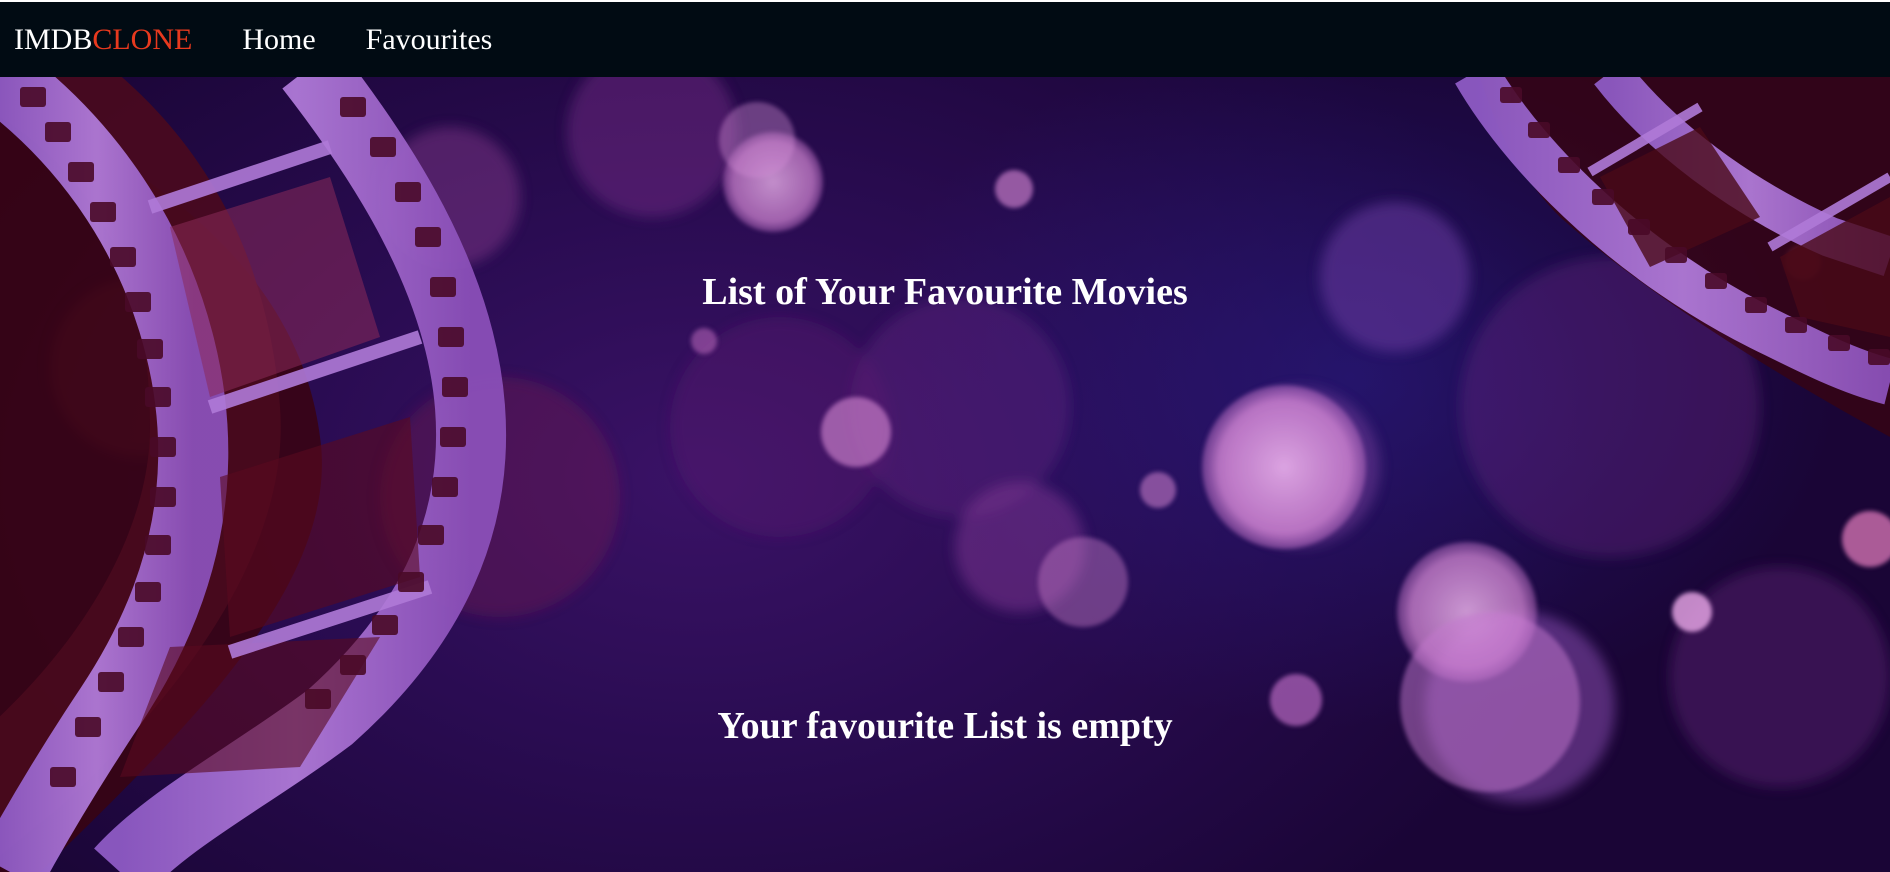 Image resolution: width=1890 pixels, height=872 pixels. Describe the element at coordinates (945, 39) in the screenshot. I see `navbar: IMDBCLONE Home Favourites` at that location.